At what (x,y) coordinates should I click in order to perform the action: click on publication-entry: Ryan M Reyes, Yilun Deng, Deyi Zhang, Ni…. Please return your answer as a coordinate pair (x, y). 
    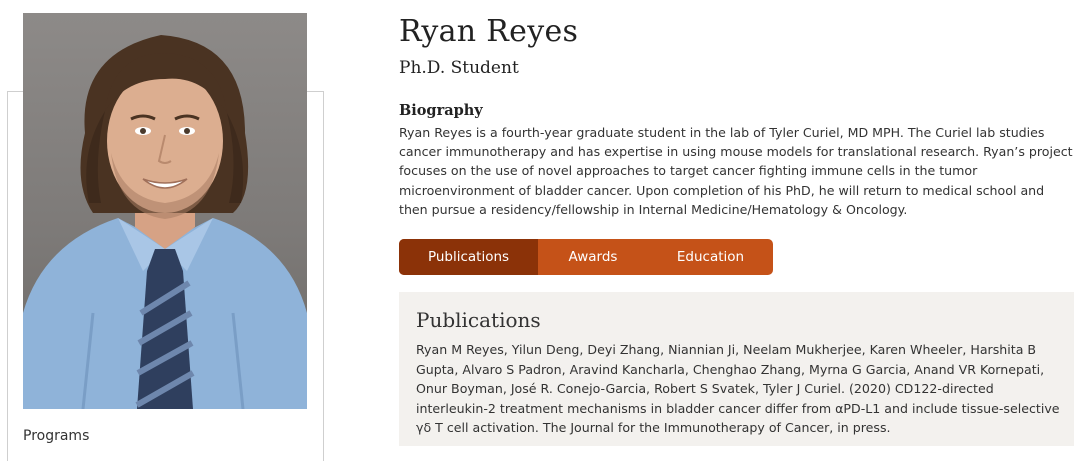
    Looking at the image, I should click on (738, 388).